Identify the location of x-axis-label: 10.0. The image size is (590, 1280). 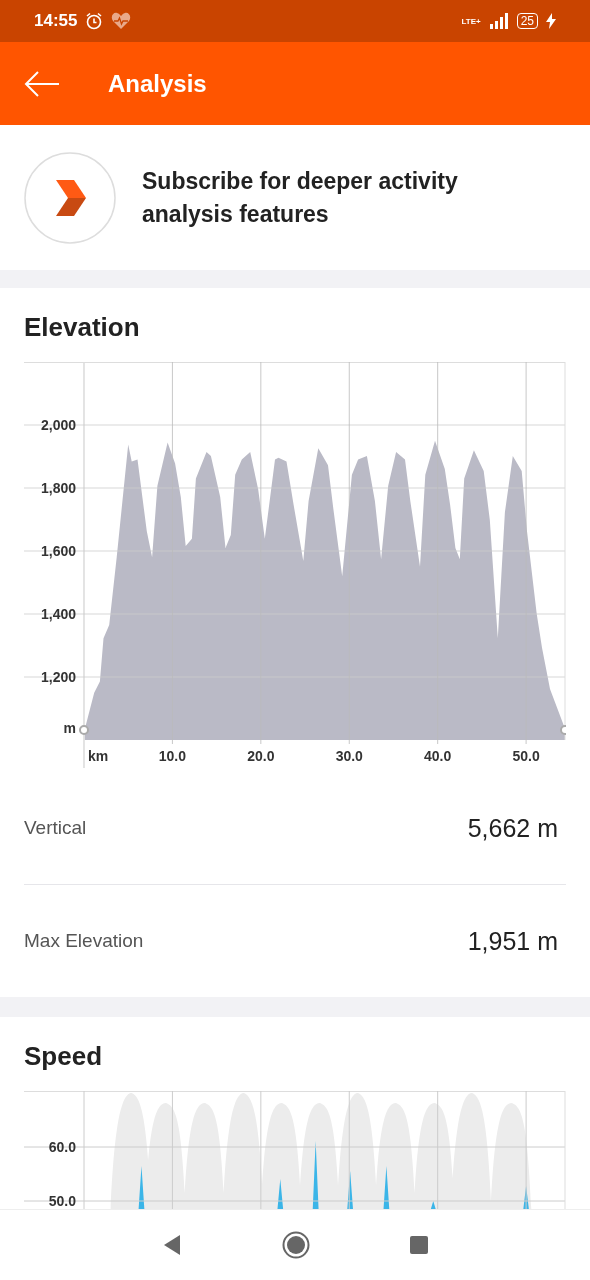
(172, 756).